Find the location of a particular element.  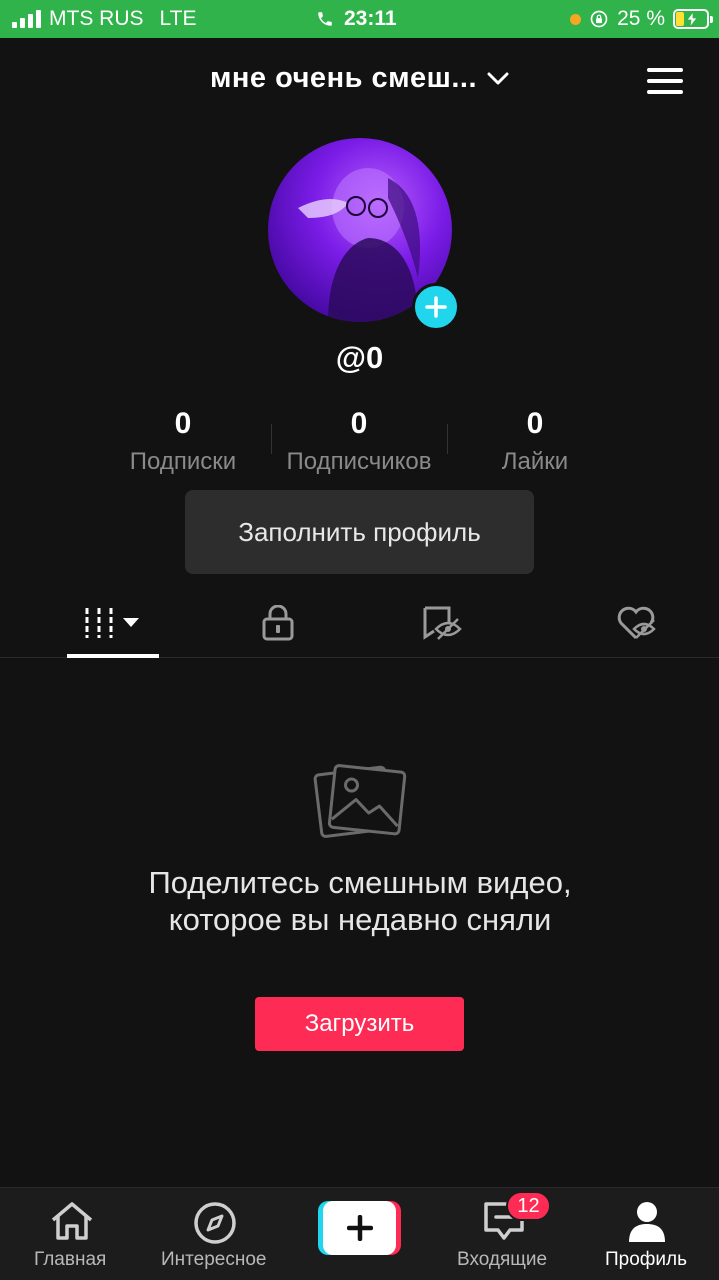

inbox-count-badge: 12 is located at coordinates (528, 1206).